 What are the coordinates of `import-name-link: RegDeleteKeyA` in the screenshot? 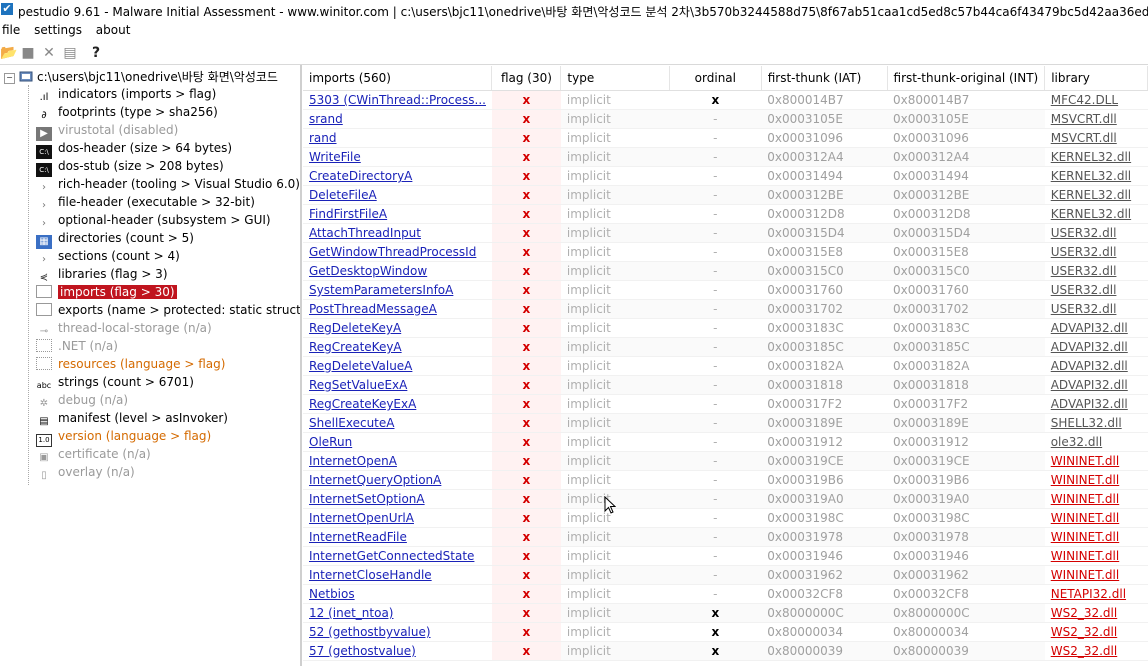 It's located at (355, 328).